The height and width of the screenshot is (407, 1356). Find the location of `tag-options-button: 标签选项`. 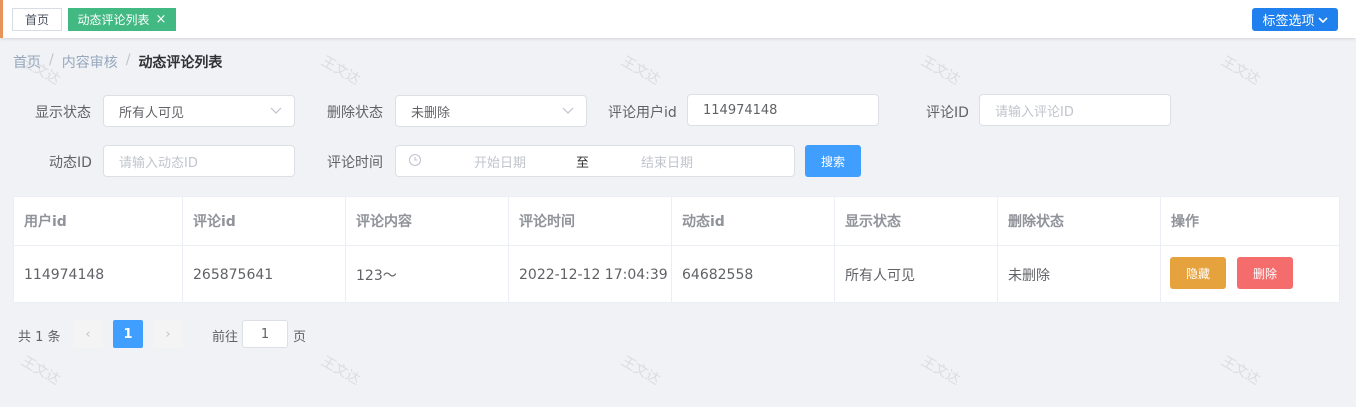

tag-options-button: 标签选项 is located at coordinates (1295, 19).